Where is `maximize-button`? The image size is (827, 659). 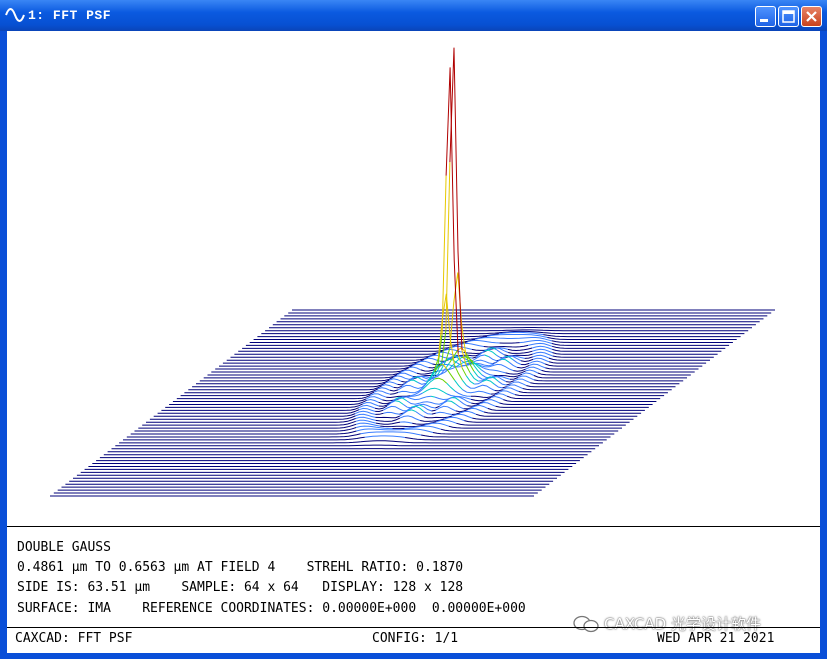
maximize-button is located at coordinates (788, 16).